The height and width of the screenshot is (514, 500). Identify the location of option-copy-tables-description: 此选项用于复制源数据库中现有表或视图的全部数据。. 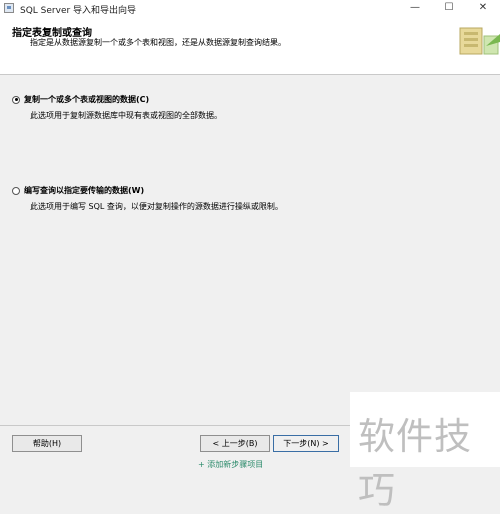
(126, 115).